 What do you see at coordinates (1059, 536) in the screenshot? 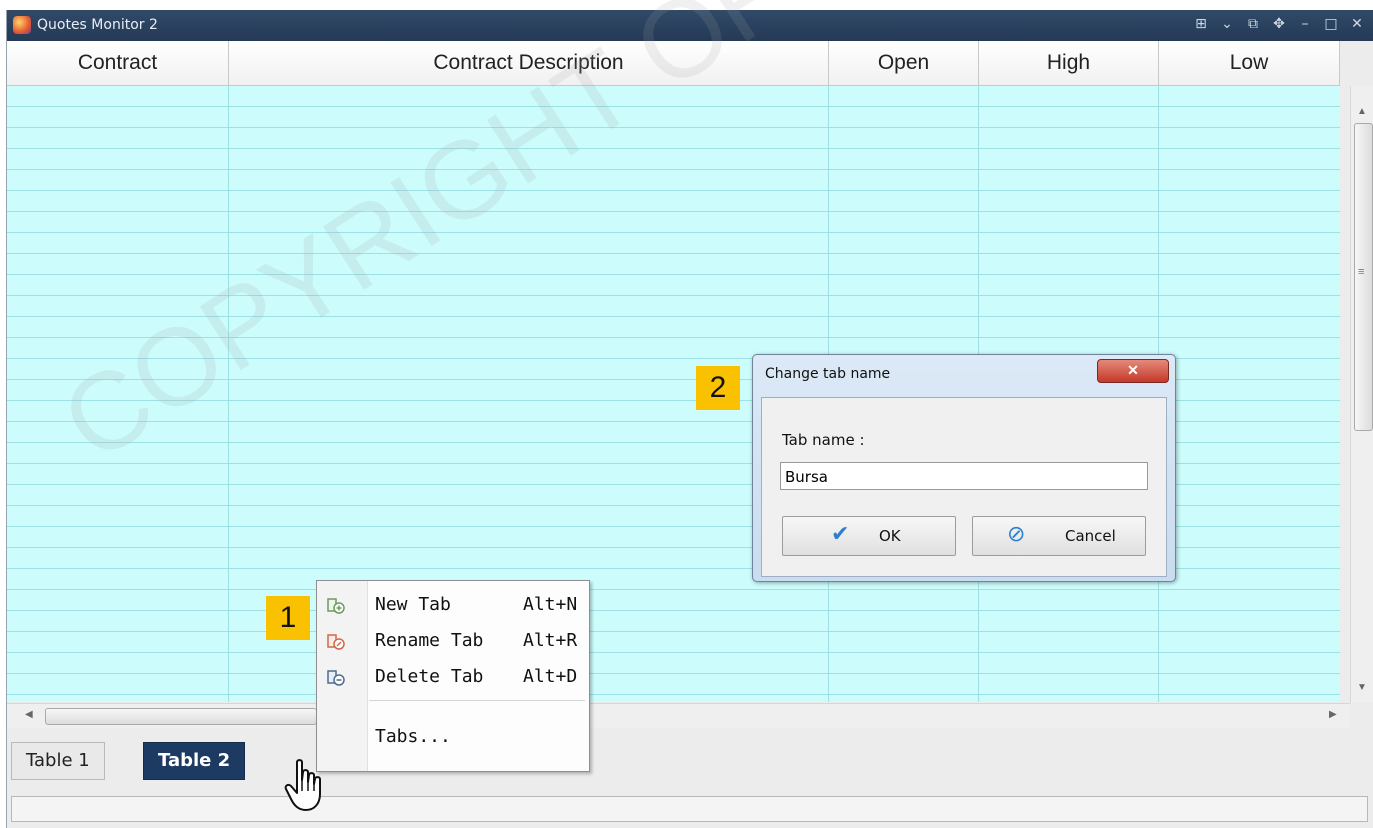
I see `cancel-button: ⊘ Cancel` at bounding box center [1059, 536].